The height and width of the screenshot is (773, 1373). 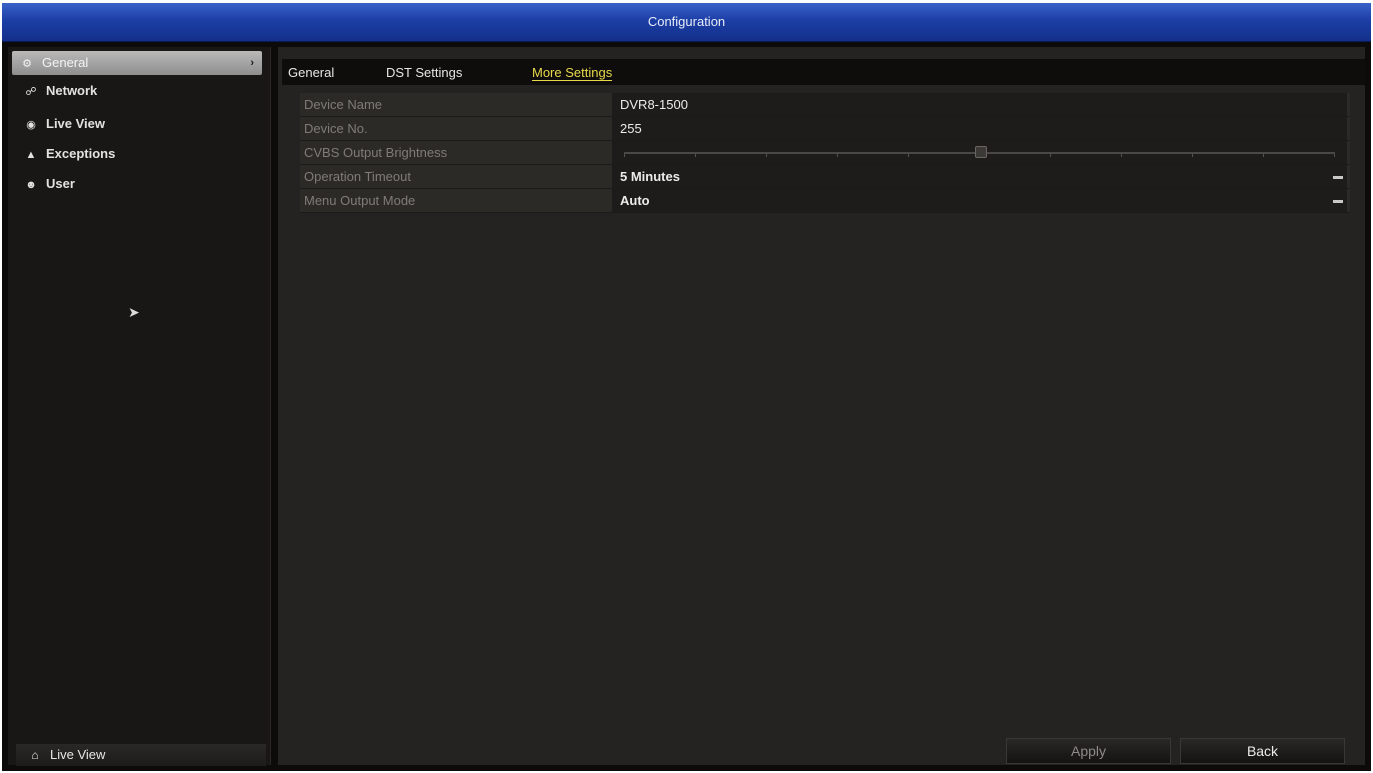 I want to click on setting-row-device-no: Device No. 255, so click(x=825, y=129).